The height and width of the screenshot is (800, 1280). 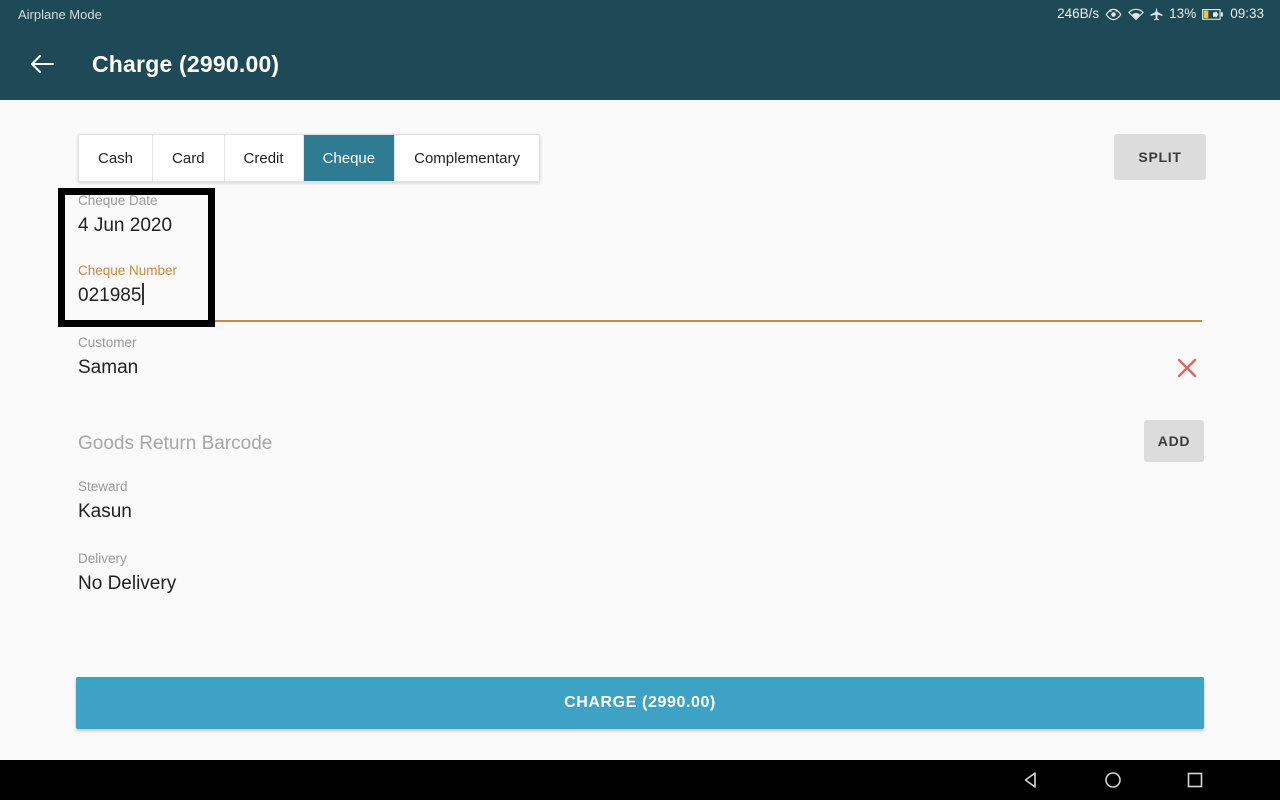 I want to click on cheque-date-value: 4 Jun 2020, so click(x=125, y=225).